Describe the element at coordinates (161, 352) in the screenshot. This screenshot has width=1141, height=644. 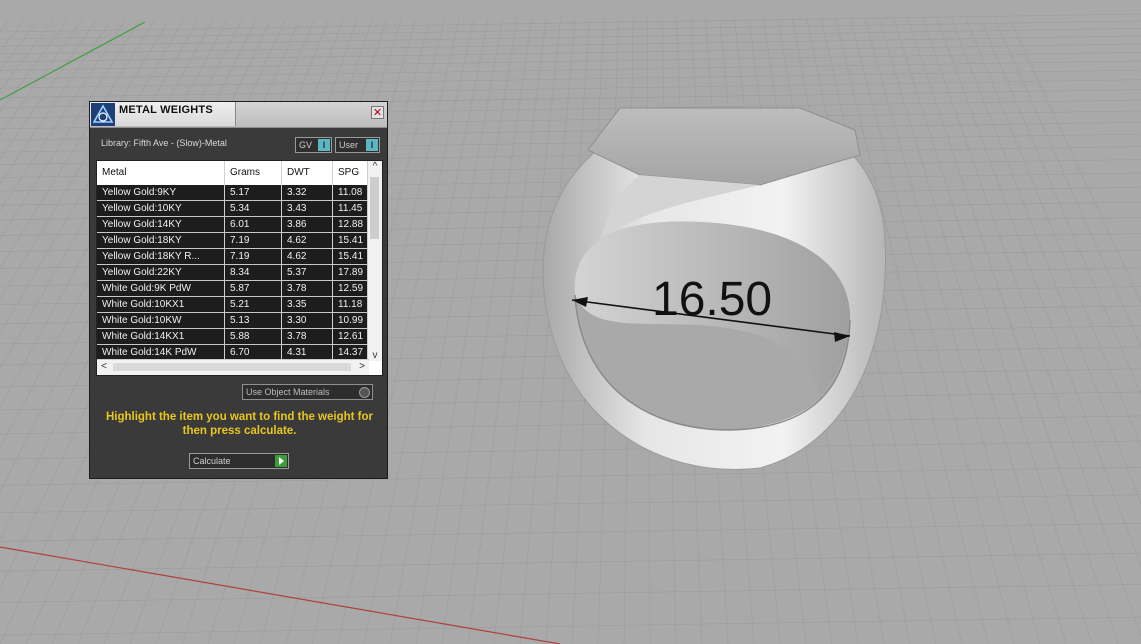
I see `cell-metal: White Gold:14K PdW` at that location.